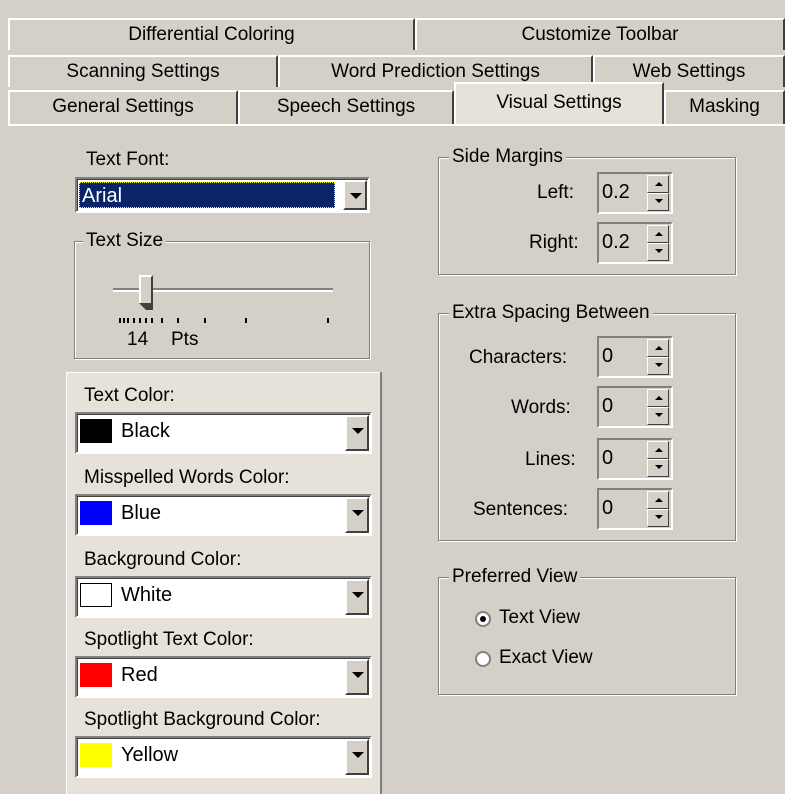 This screenshot has height=794, width=801. Describe the element at coordinates (229, 321) in the screenshot. I see `slider-ticks` at that location.